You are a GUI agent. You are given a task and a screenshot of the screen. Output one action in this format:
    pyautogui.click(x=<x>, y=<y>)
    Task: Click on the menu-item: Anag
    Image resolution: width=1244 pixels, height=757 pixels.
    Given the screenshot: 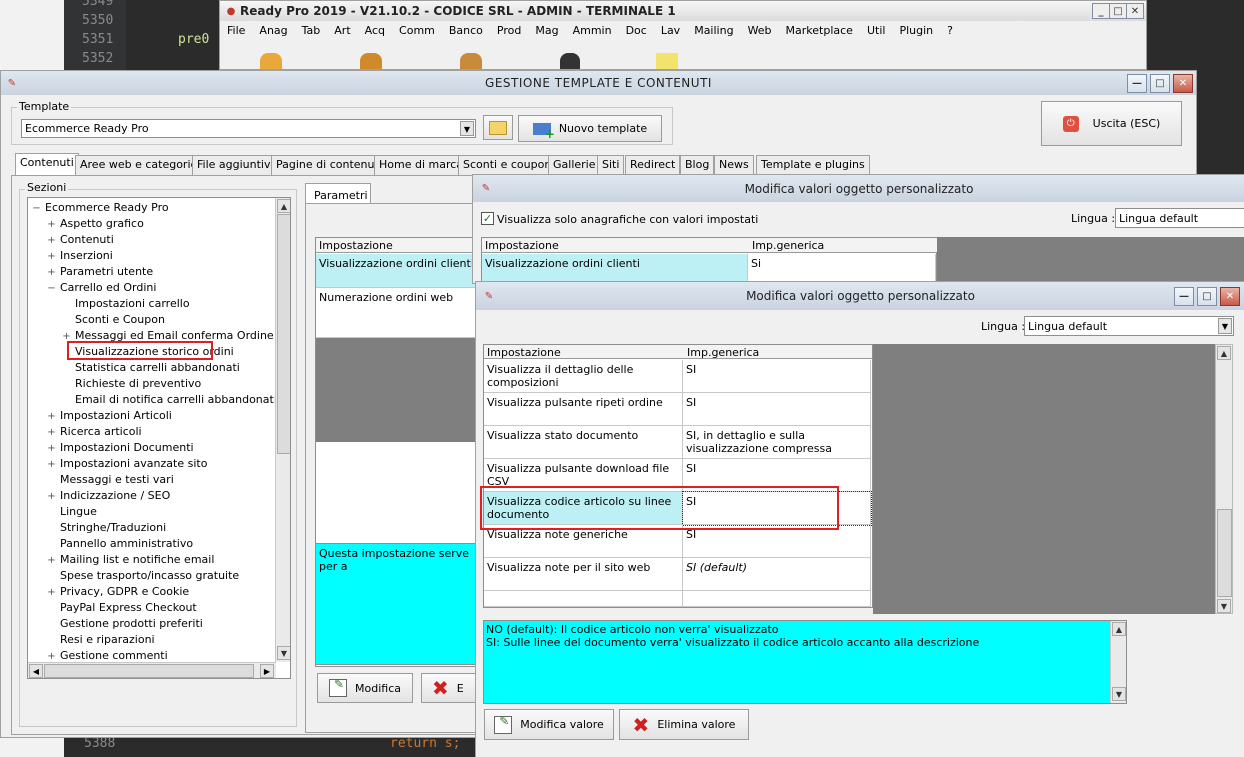 What is the action you would take?
    pyautogui.click(x=273, y=31)
    